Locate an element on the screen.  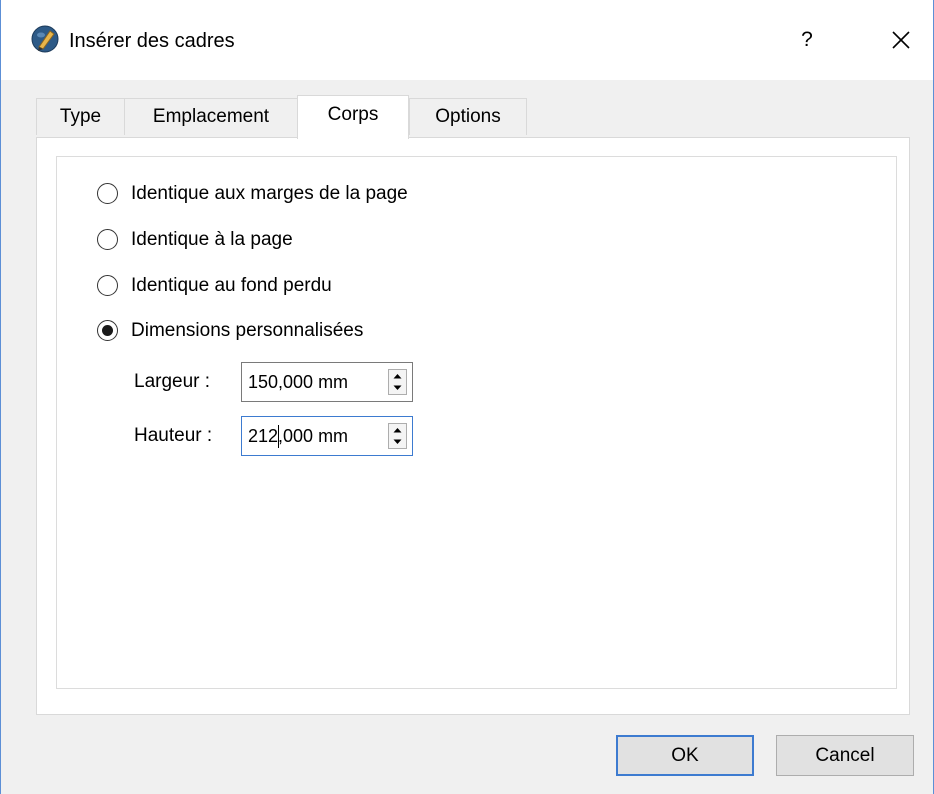
radio-button-checked is located at coordinates (107, 330).